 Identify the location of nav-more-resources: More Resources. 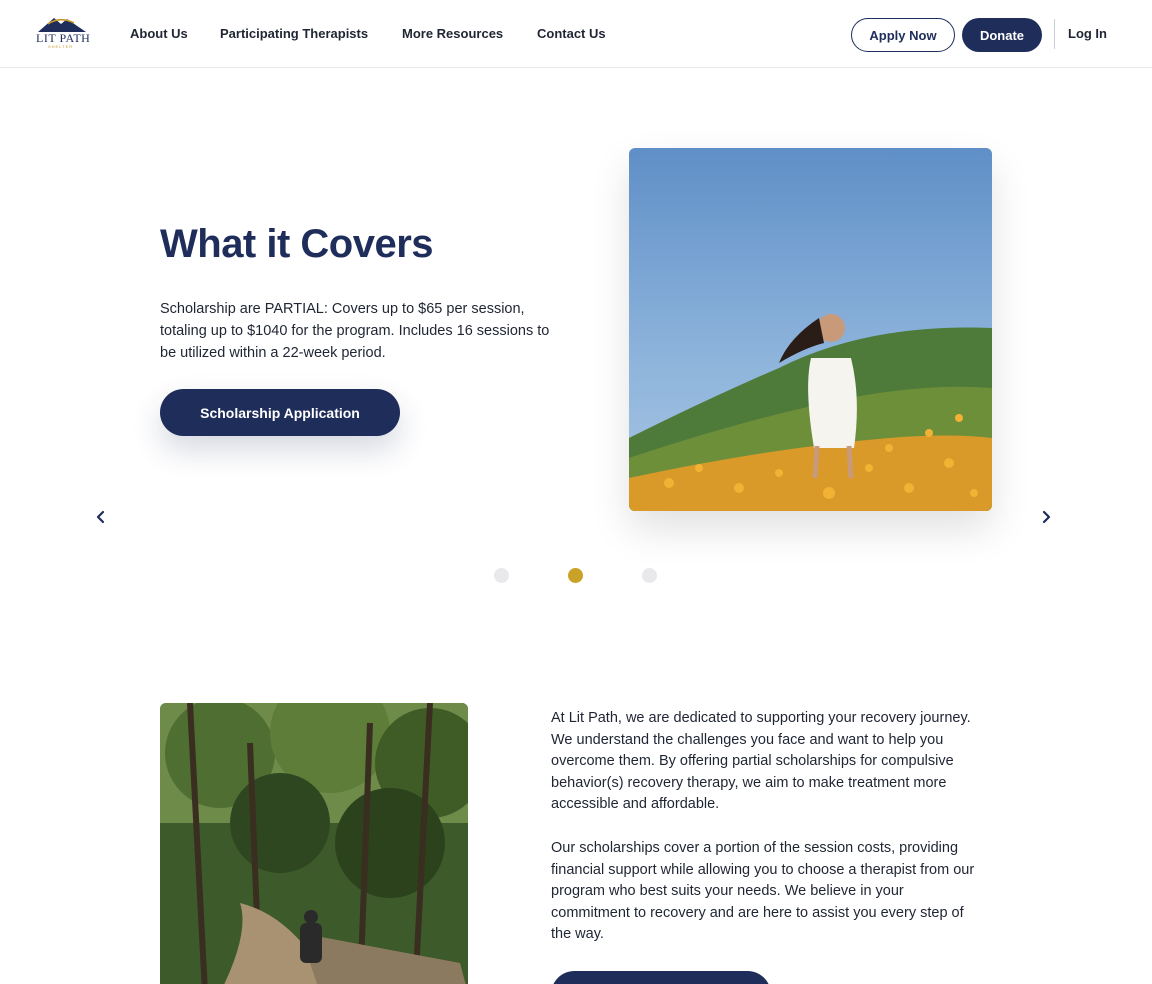
(452, 34).